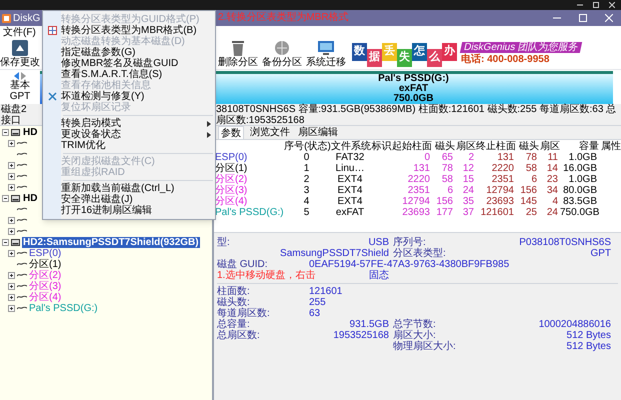  What do you see at coordinates (45, 275) in the screenshot?
I see `partition-tree-item: 分区(2)` at bounding box center [45, 275].